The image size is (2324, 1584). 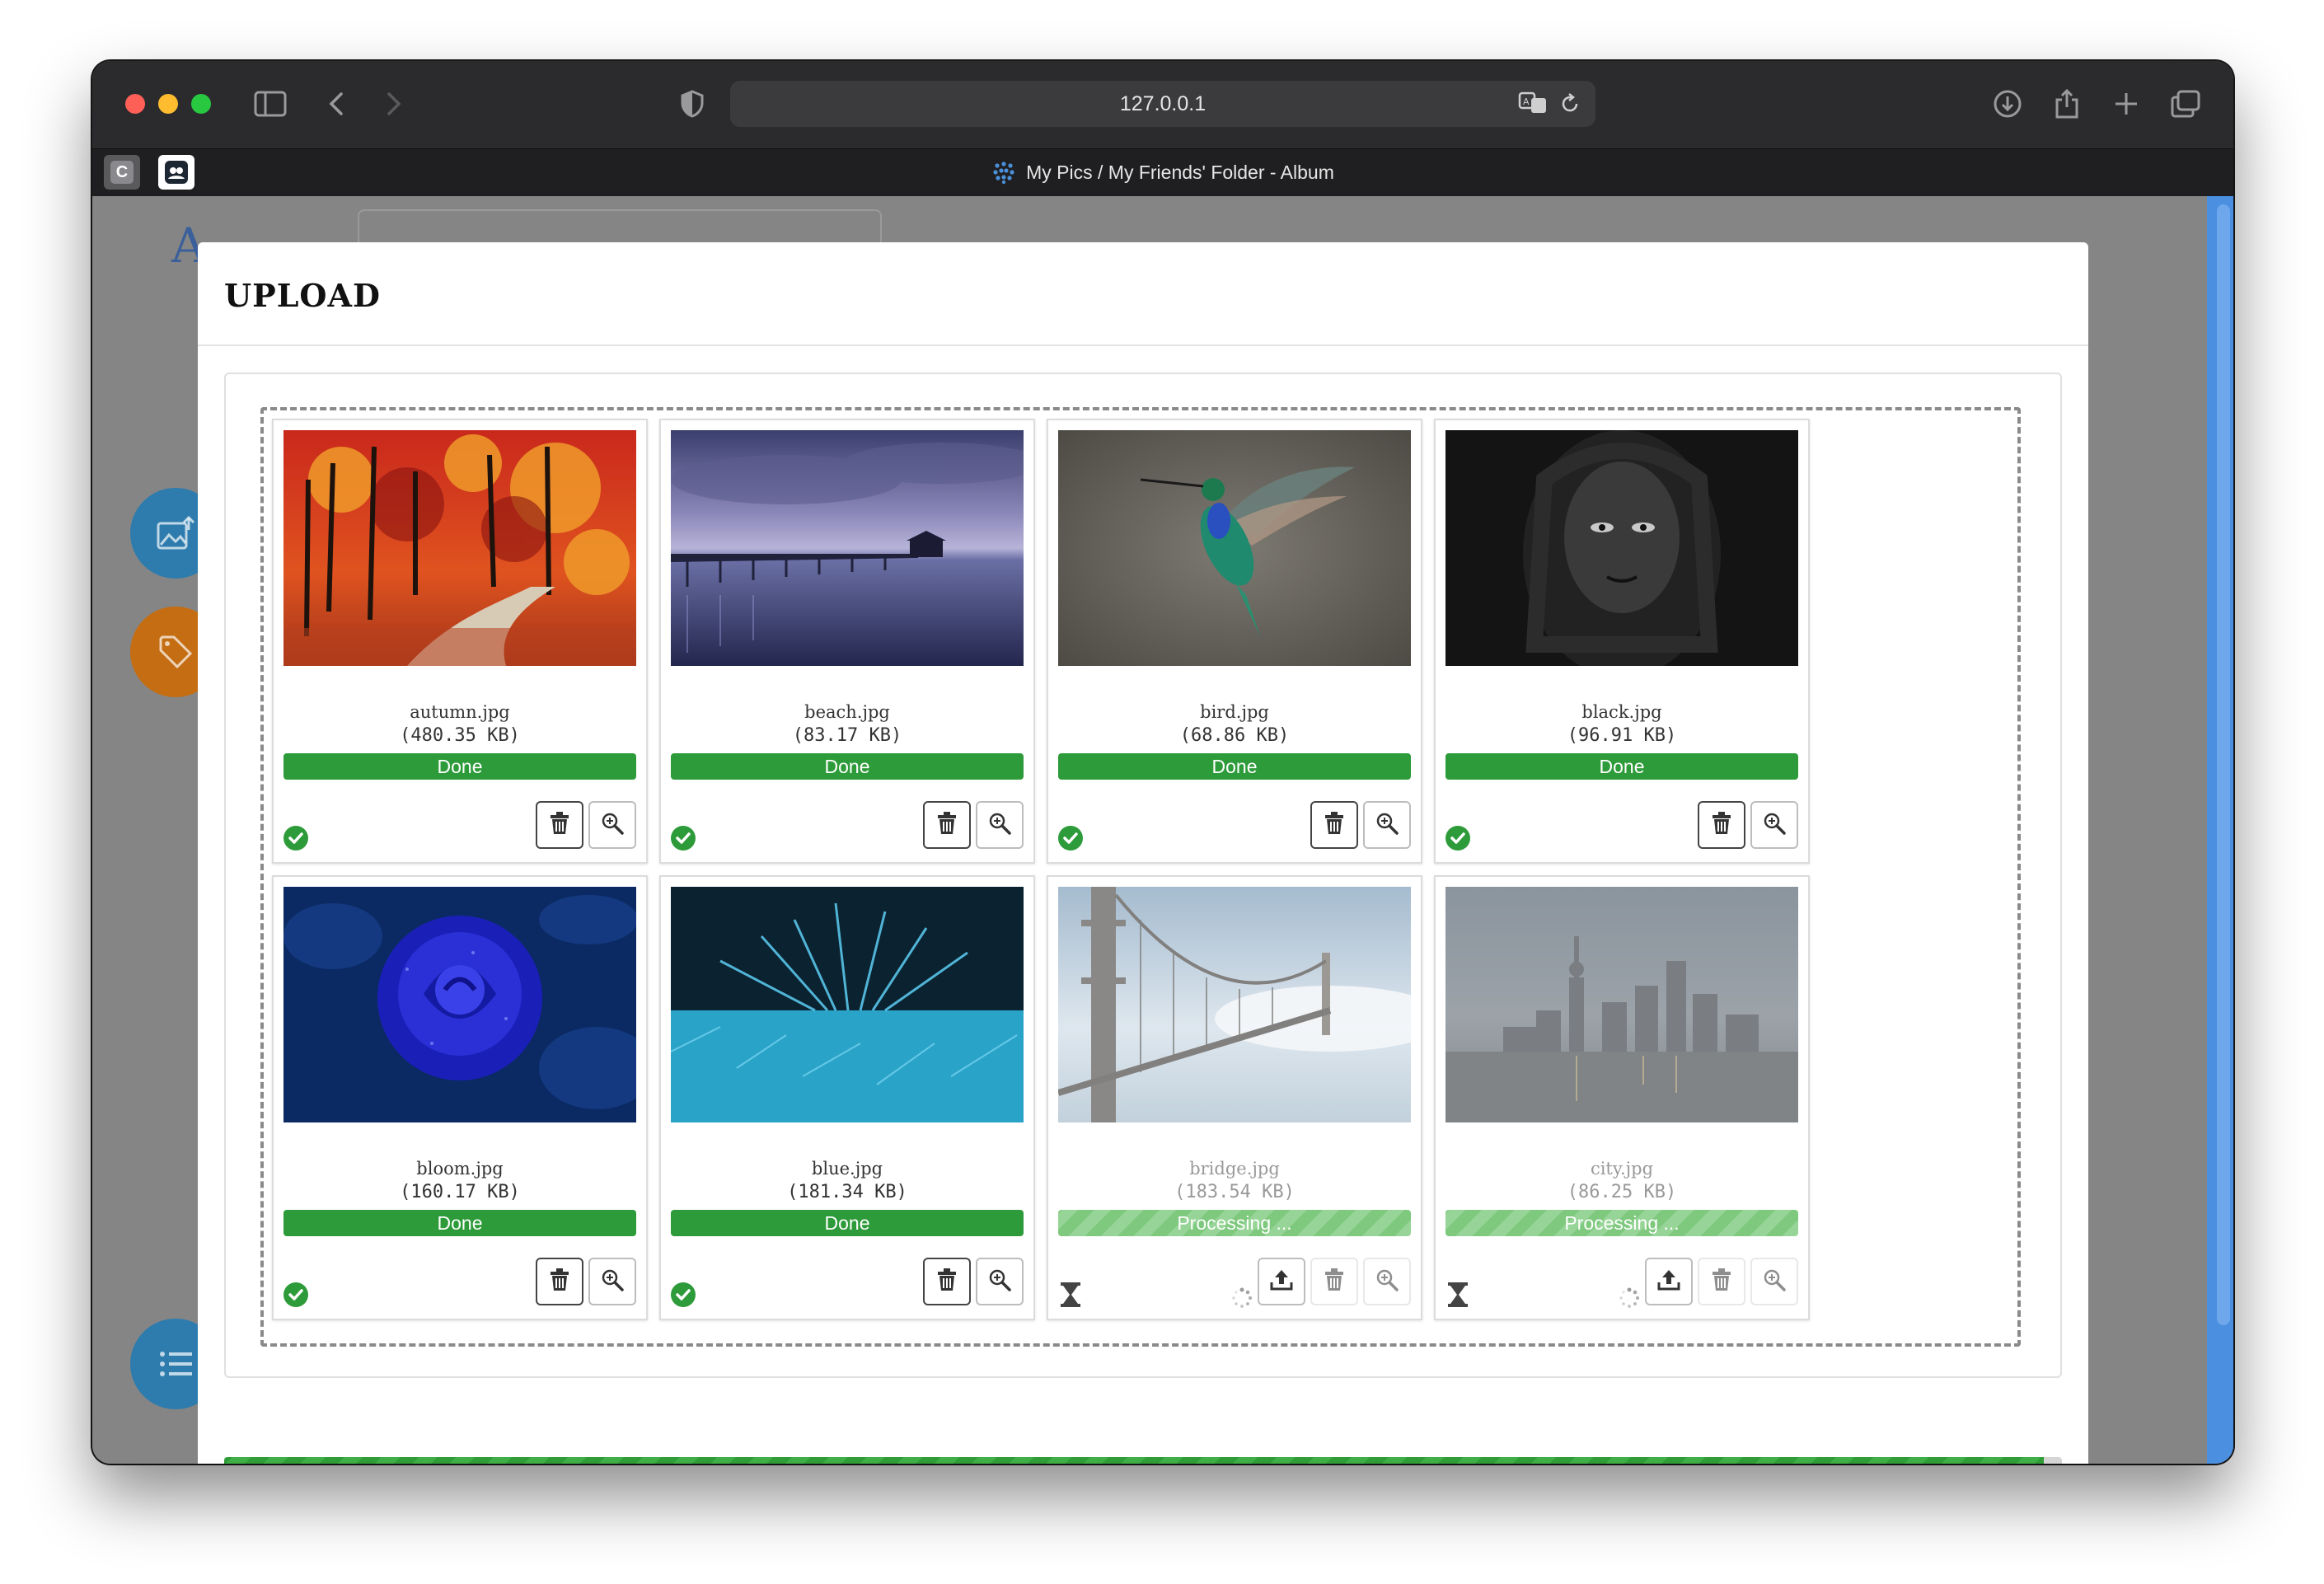 I want to click on share-icon, so click(x=2067, y=104).